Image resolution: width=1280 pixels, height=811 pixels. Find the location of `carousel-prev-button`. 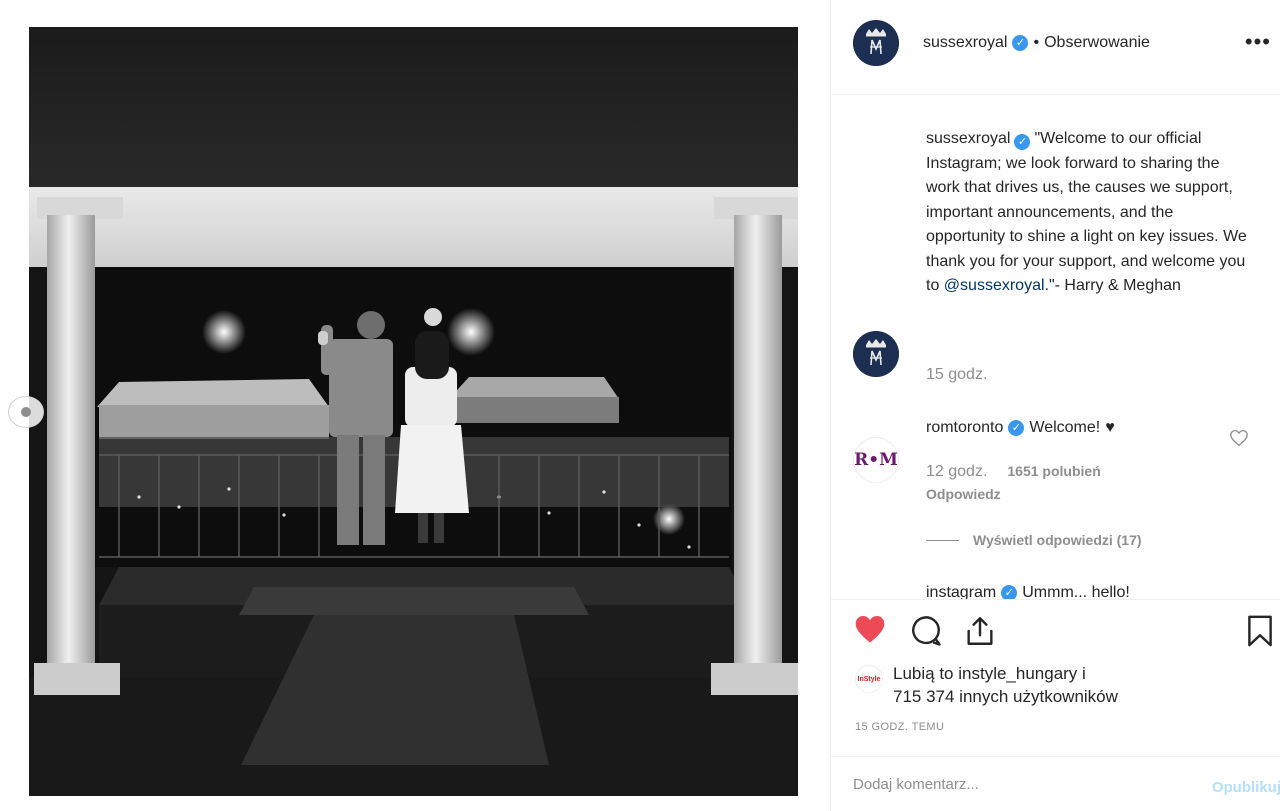

carousel-prev-button is located at coordinates (26, 412).